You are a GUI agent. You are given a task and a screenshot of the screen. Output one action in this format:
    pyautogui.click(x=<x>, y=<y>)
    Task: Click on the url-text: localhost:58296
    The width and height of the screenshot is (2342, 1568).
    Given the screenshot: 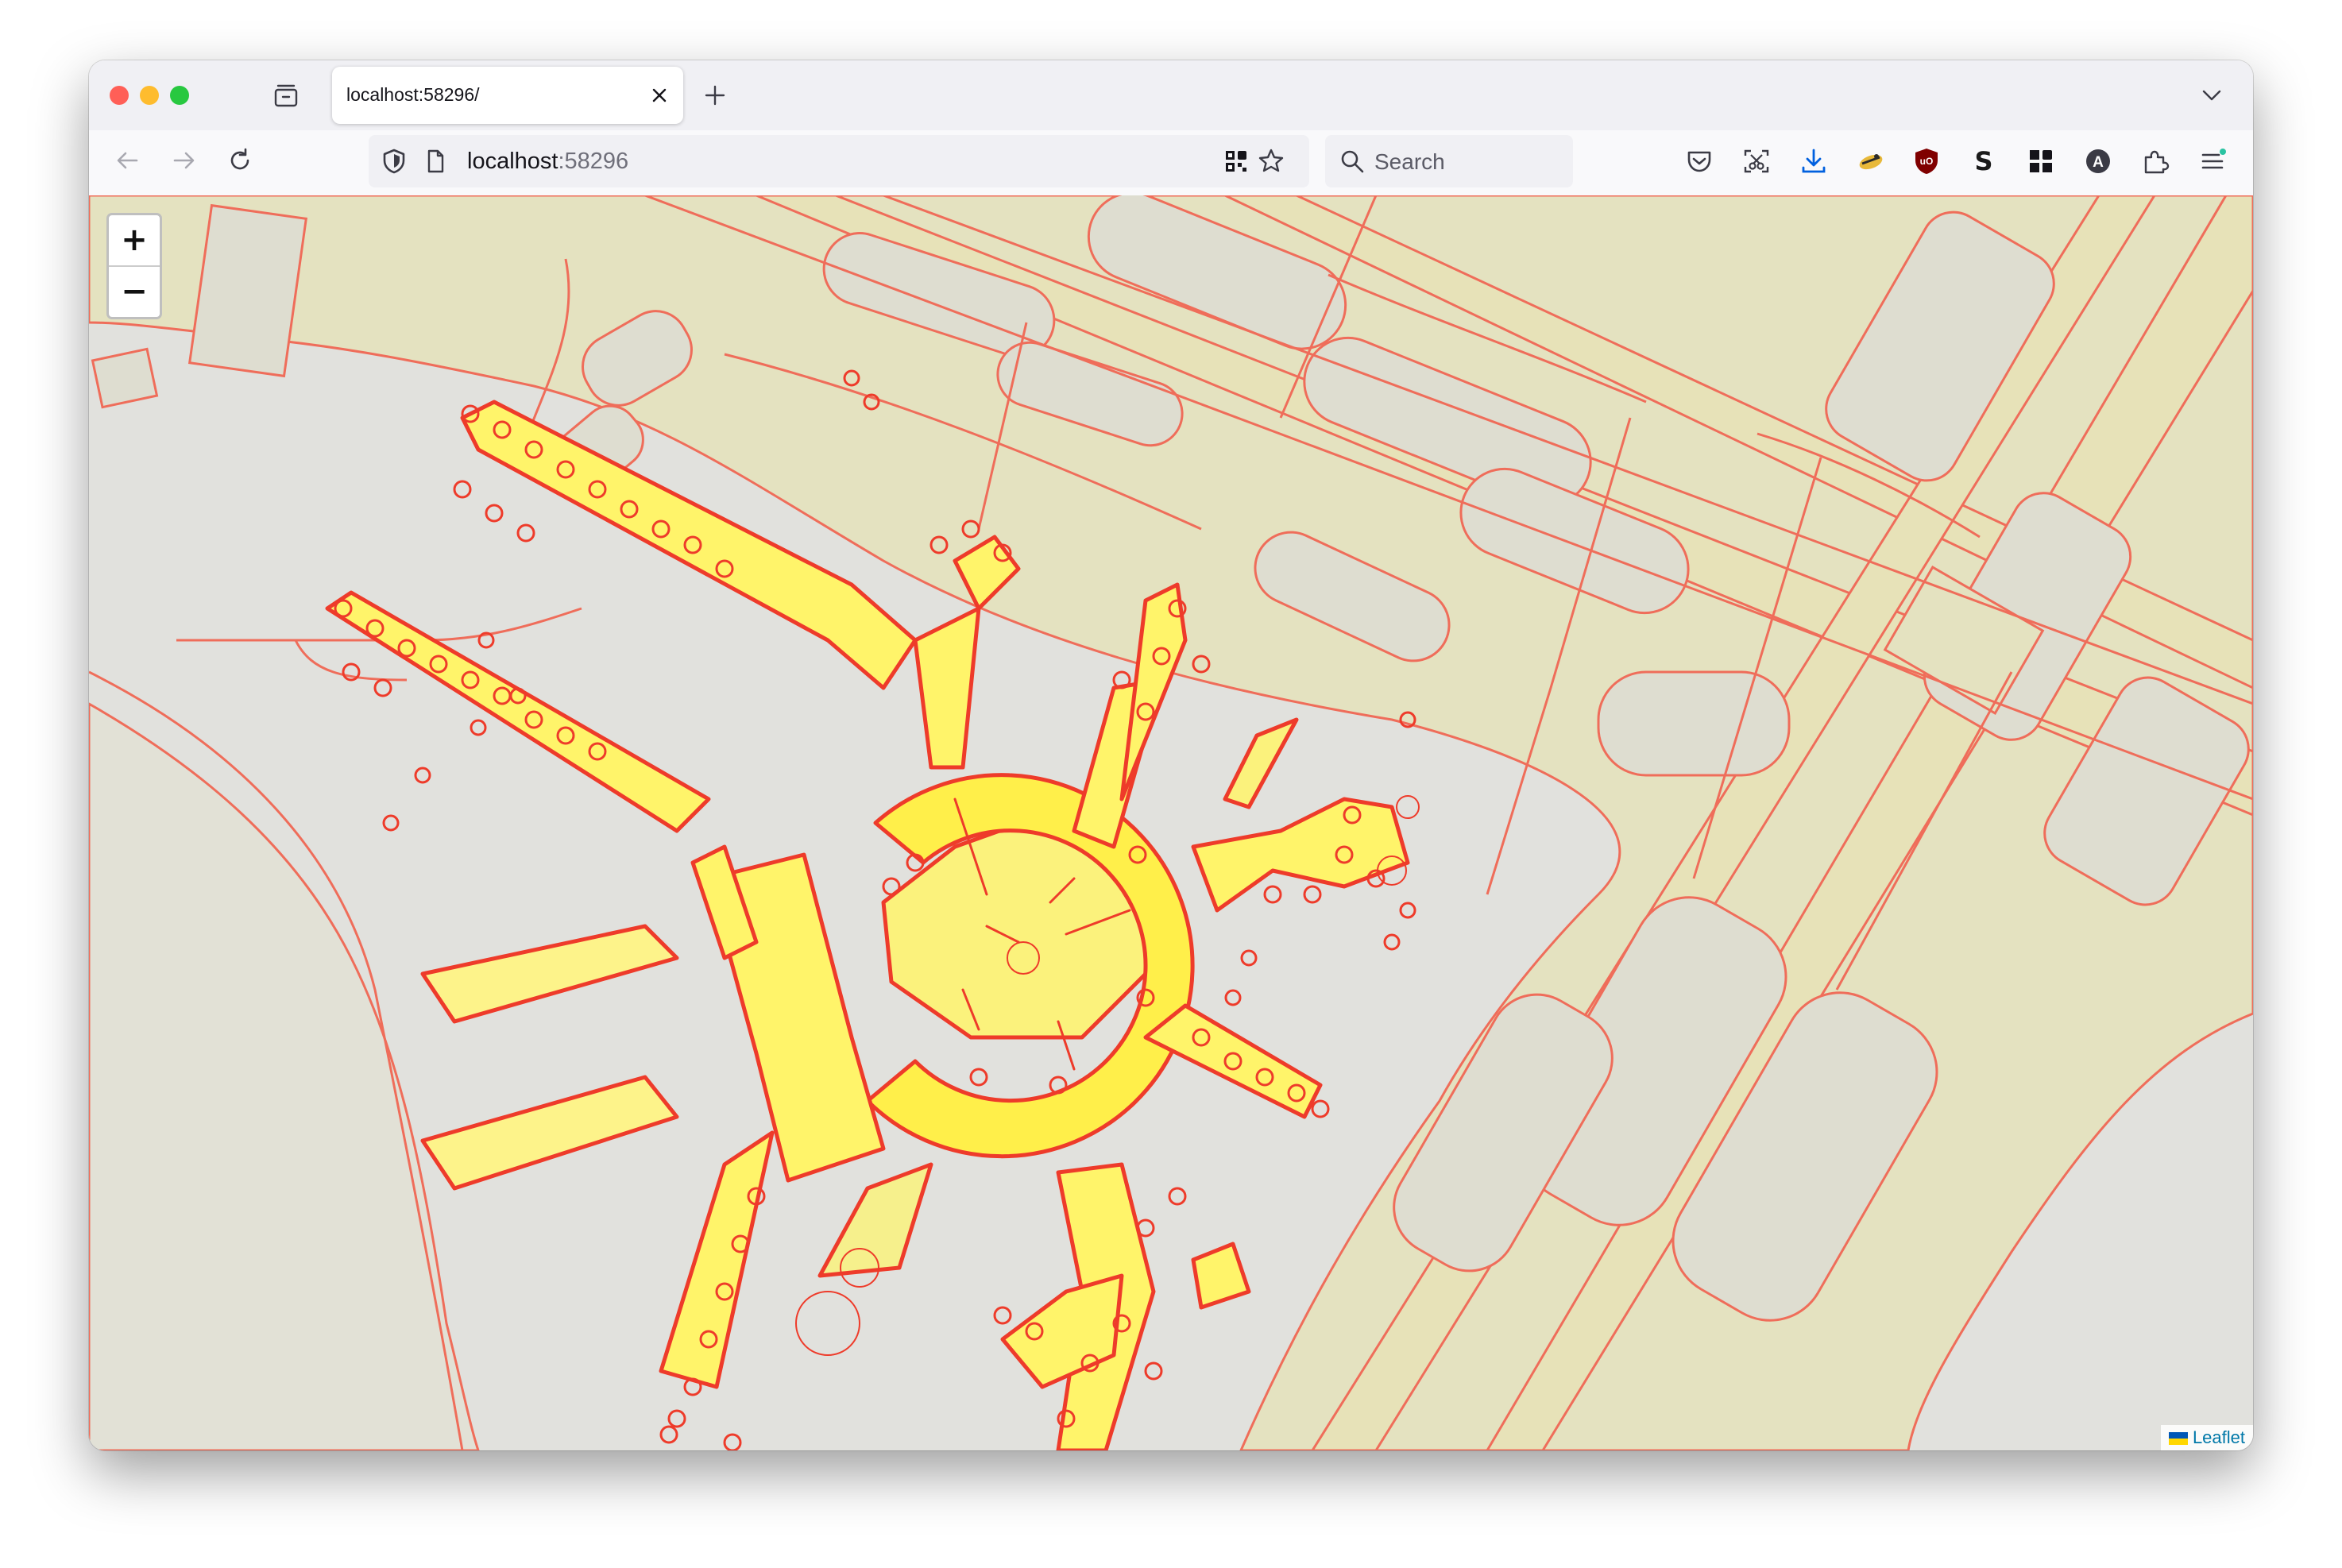 What is the action you would take?
    pyautogui.click(x=548, y=162)
    